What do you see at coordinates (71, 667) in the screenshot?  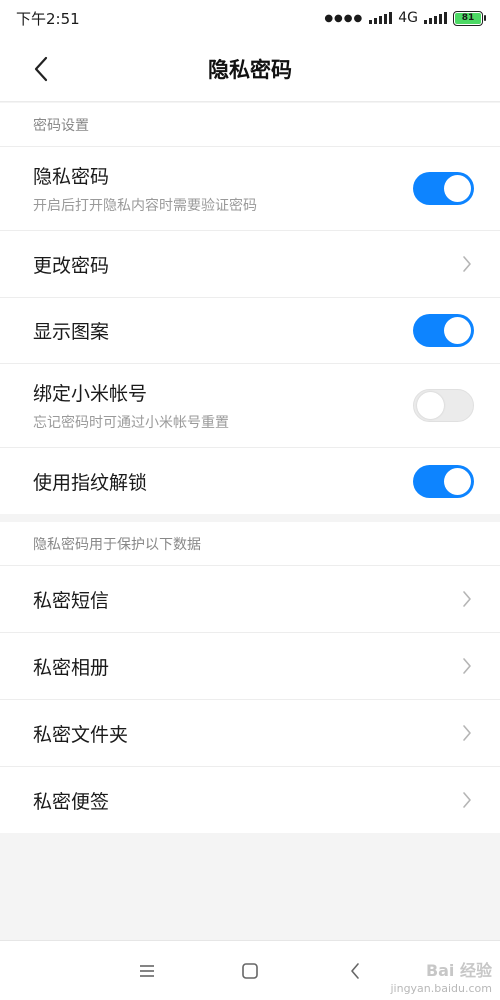 I see `row-title: 私密相册` at bounding box center [71, 667].